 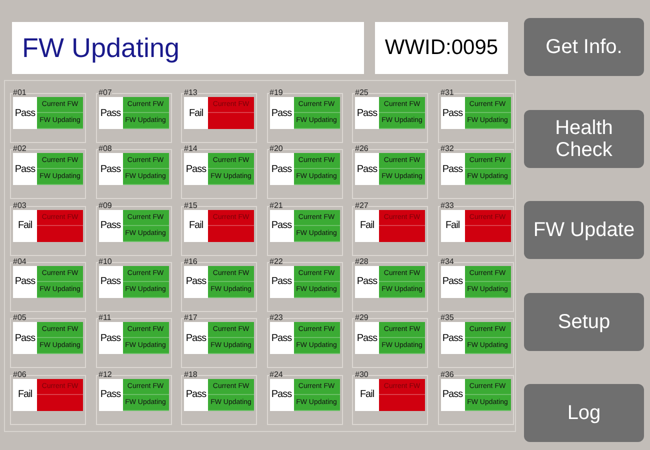 What do you see at coordinates (191, 374) in the screenshot?
I see `slot-number: #18` at bounding box center [191, 374].